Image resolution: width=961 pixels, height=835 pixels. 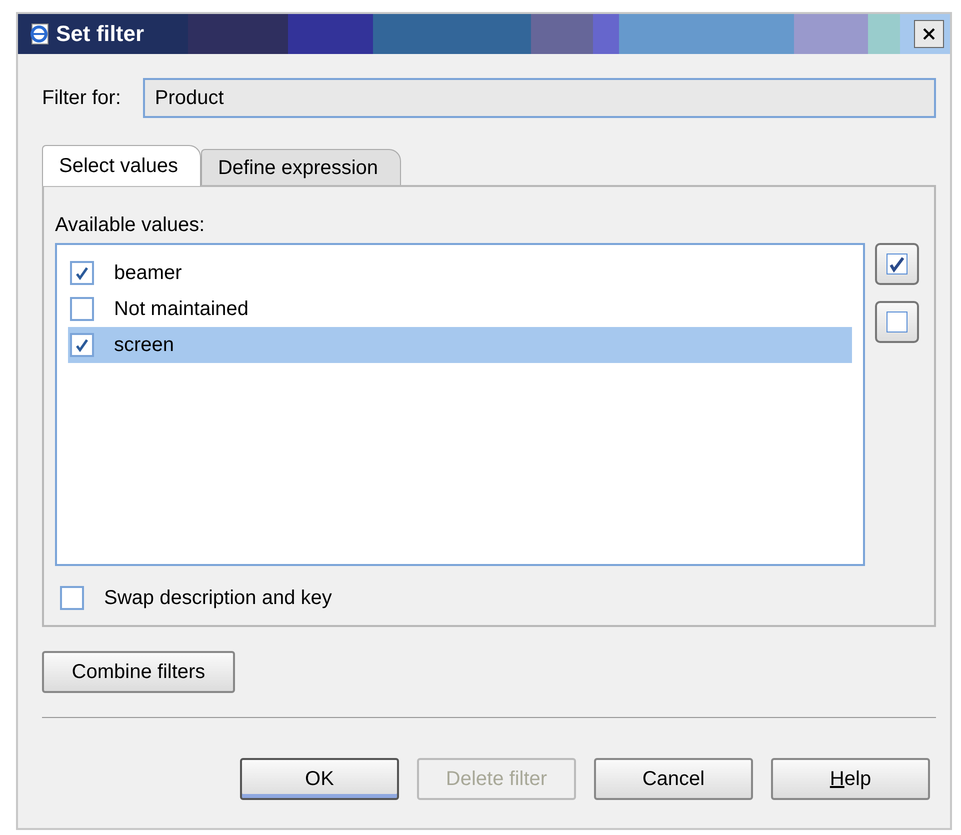 What do you see at coordinates (130, 225) in the screenshot?
I see `list-label: Available values:` at bounding box center [130, 225].